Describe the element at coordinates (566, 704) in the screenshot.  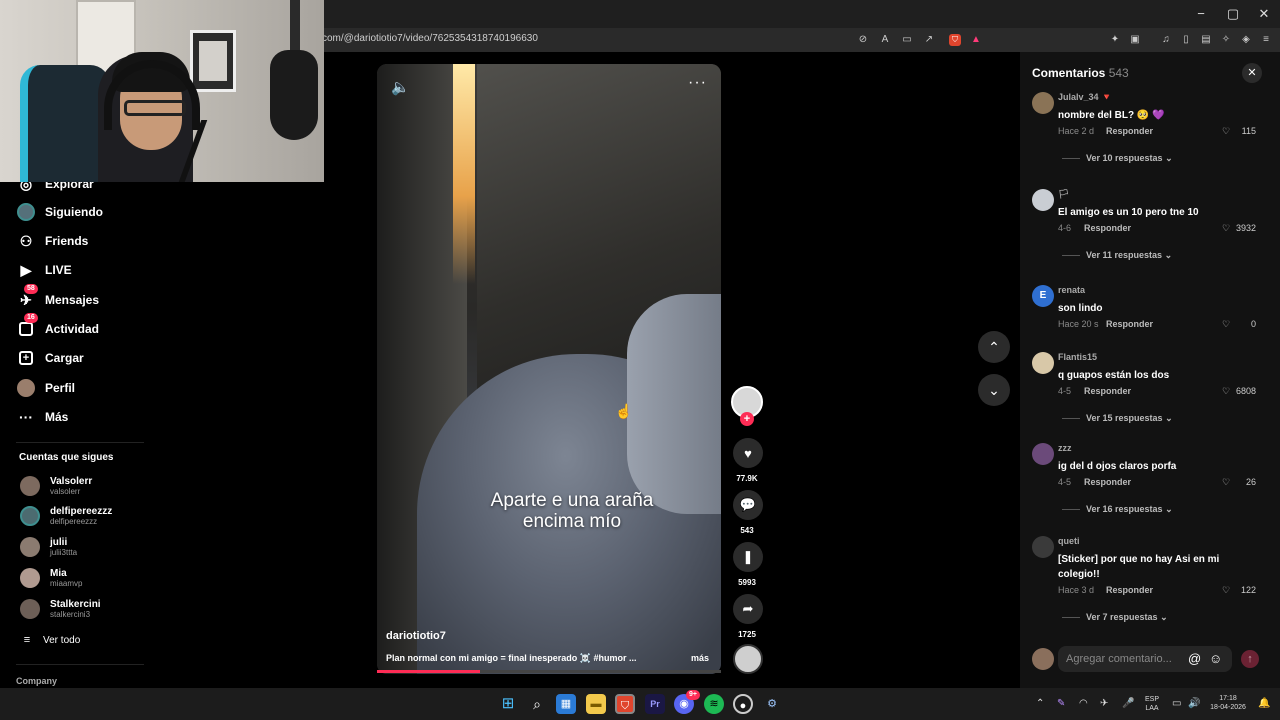
I see `widgets-icon: ▦` at that location.